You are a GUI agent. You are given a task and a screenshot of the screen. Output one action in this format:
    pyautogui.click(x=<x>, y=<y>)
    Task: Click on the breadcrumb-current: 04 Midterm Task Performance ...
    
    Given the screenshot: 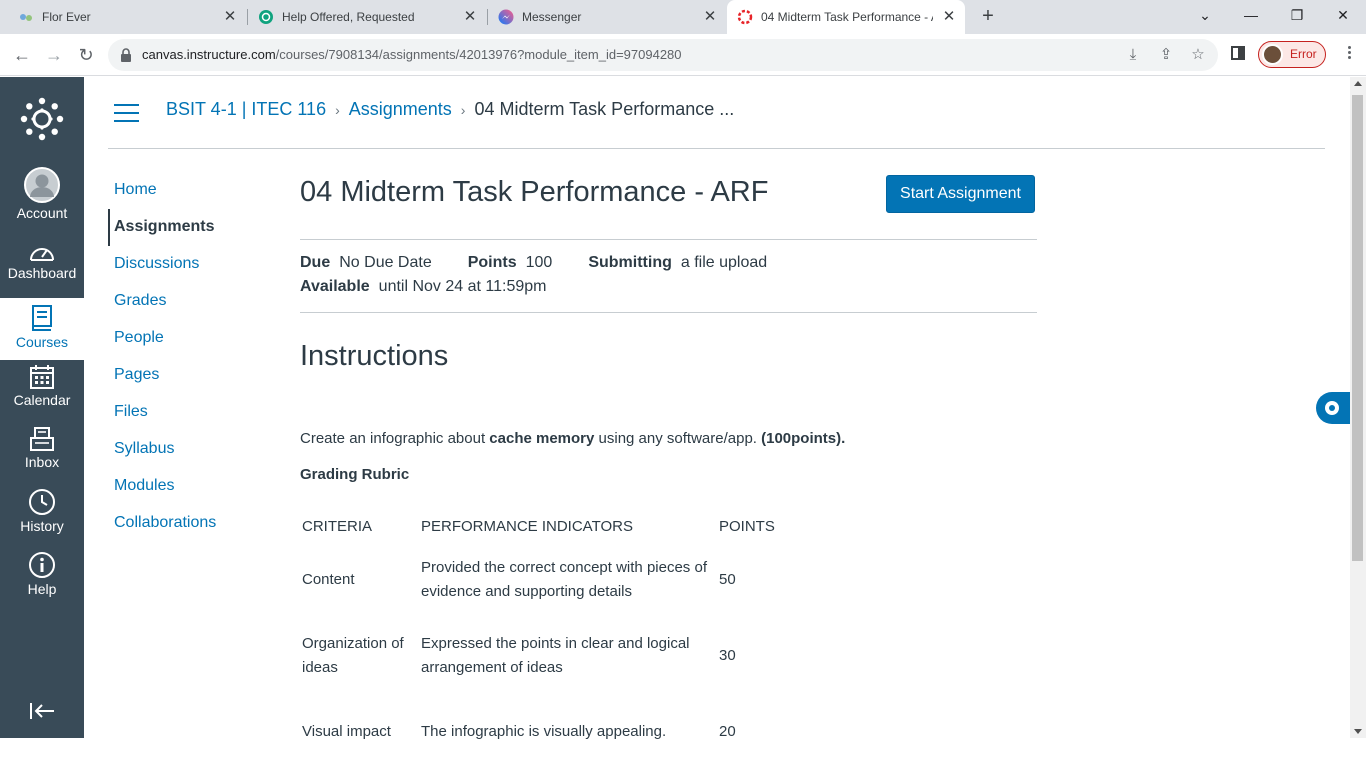 What is the action you would take?
    pyautogui.click(x=604, y=109)
    